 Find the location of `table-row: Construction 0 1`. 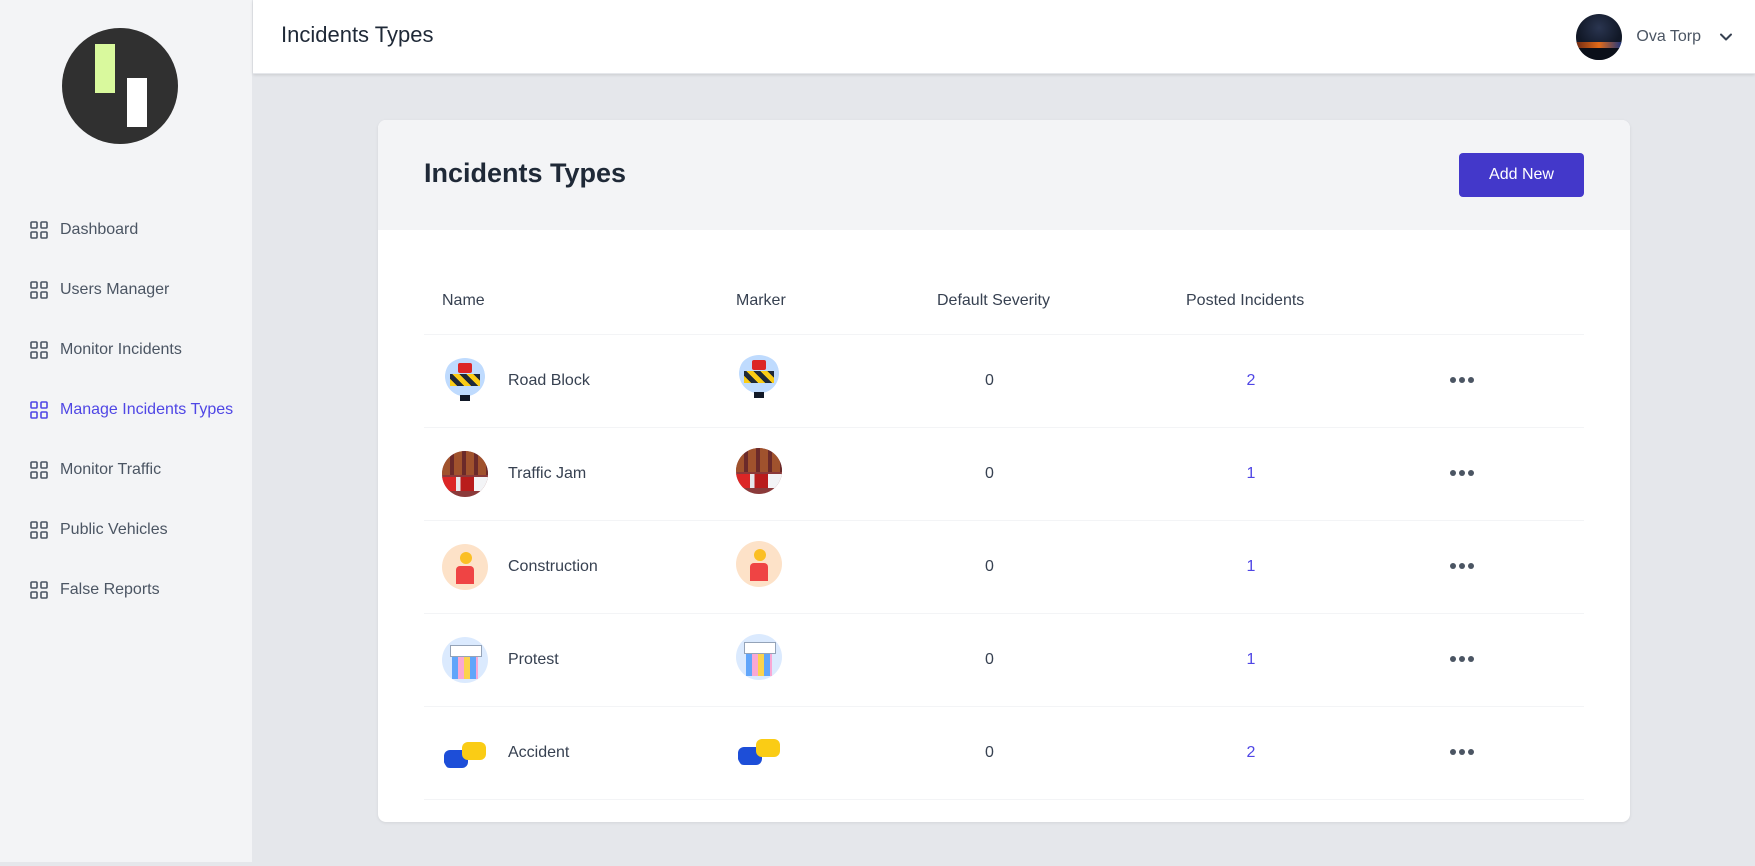

table-row: Construction 0 1 is located at coordinates (1004, 567).